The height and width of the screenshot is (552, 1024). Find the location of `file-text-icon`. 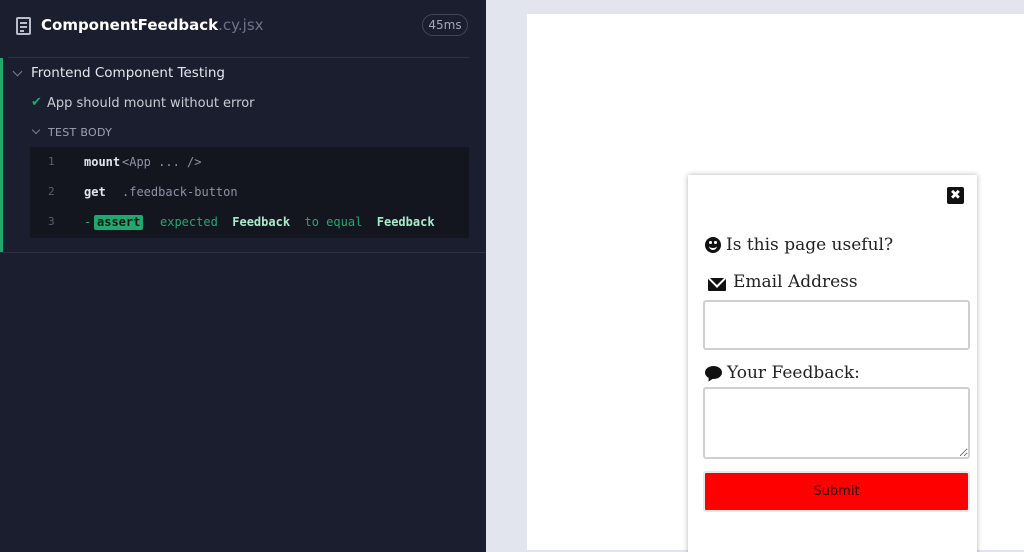

file-text-icon is located at coordinates (23, 26).